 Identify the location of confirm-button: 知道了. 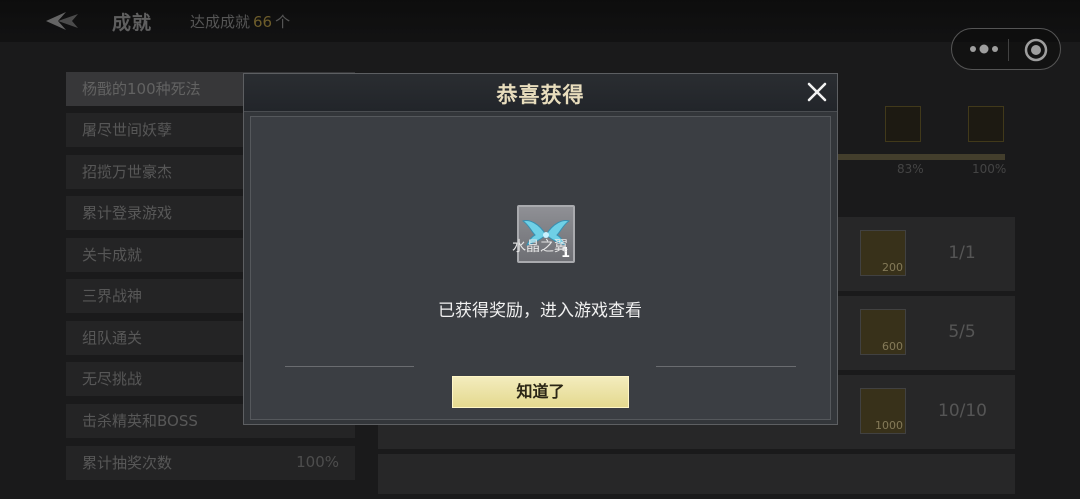
(540, 392).